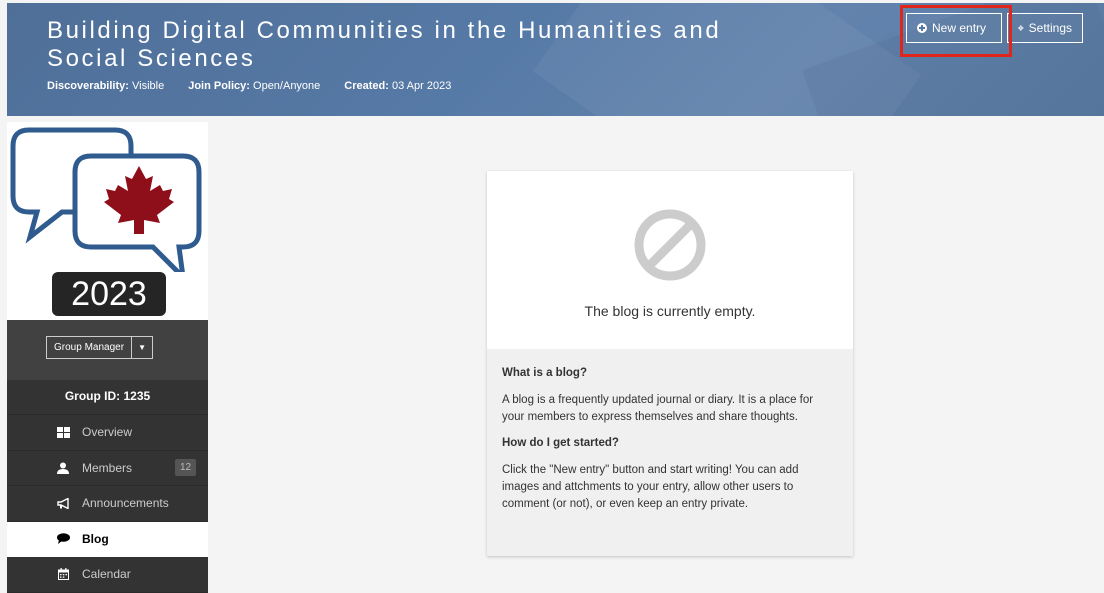 This screenshot has height=593, width=1104. I want to click on settings-label: Settings, so click(1050, 28).